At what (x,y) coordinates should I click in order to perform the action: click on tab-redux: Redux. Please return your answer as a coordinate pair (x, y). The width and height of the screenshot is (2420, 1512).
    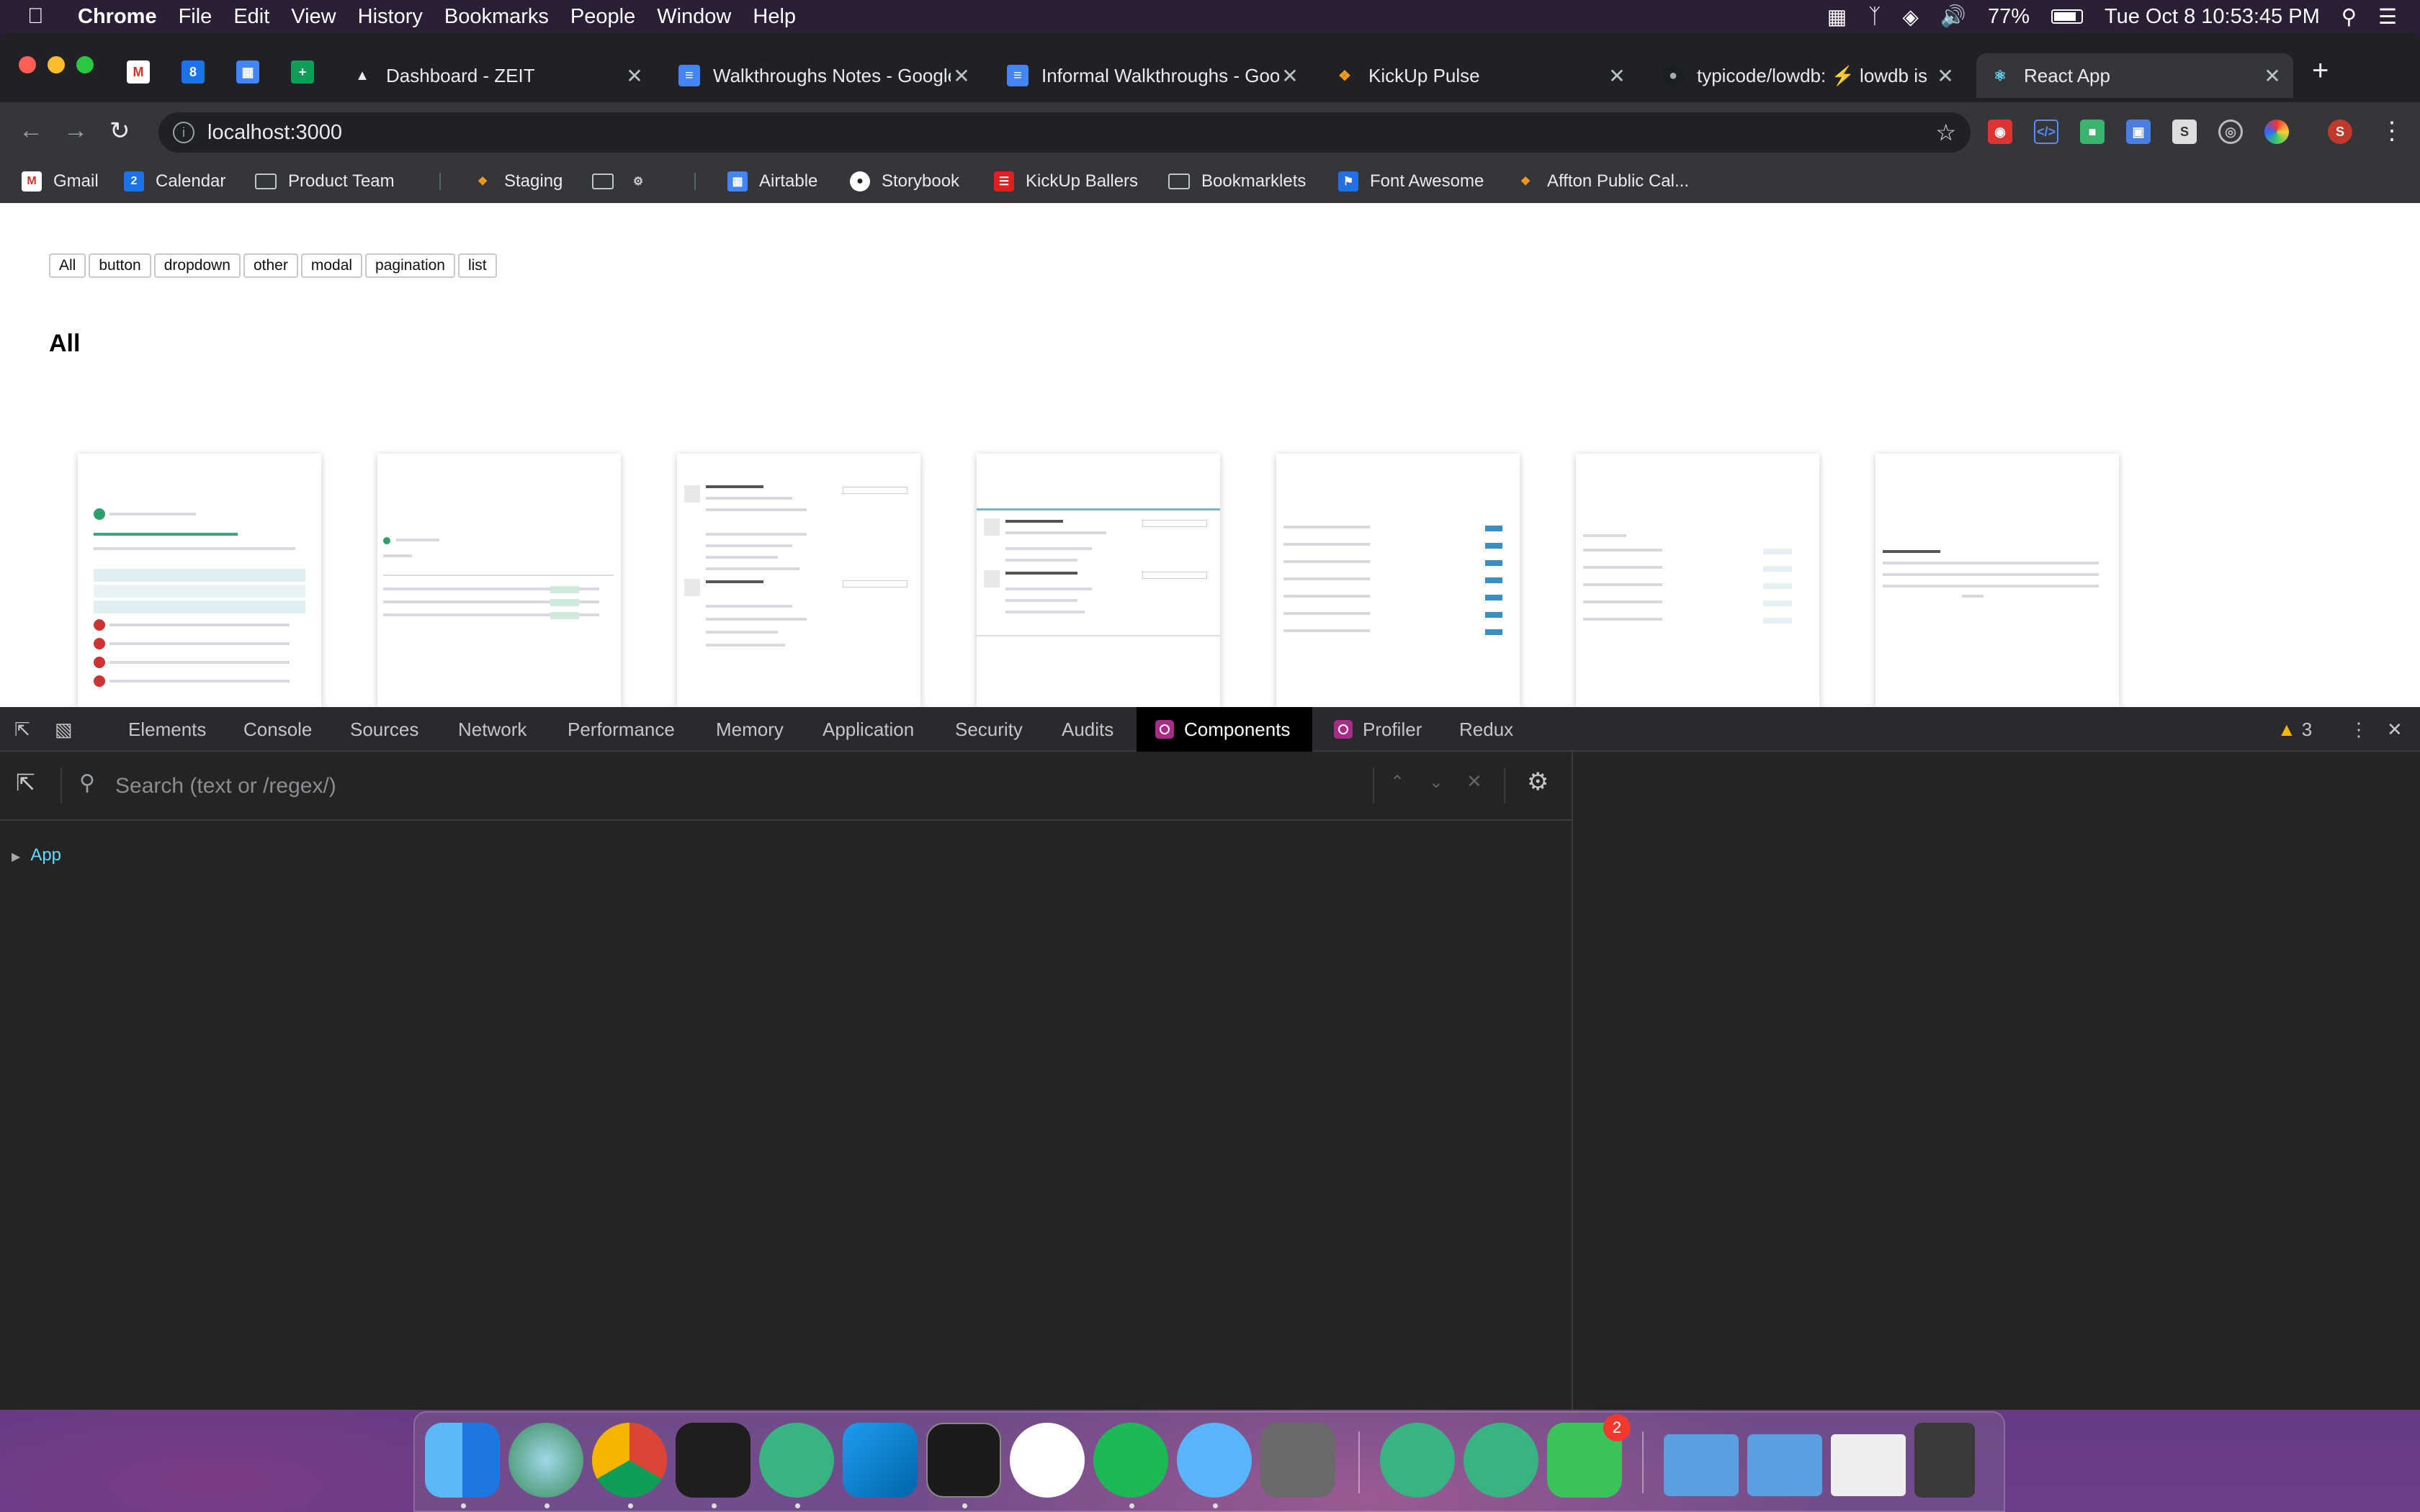
    Looking at the image, I should click on (1486, 729).